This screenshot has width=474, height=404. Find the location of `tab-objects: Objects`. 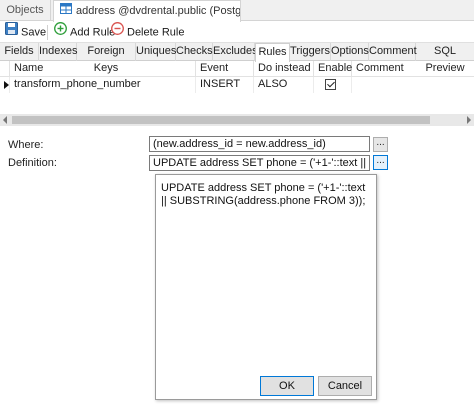

tab-objects: Objects is located at coordinates (25, 10).